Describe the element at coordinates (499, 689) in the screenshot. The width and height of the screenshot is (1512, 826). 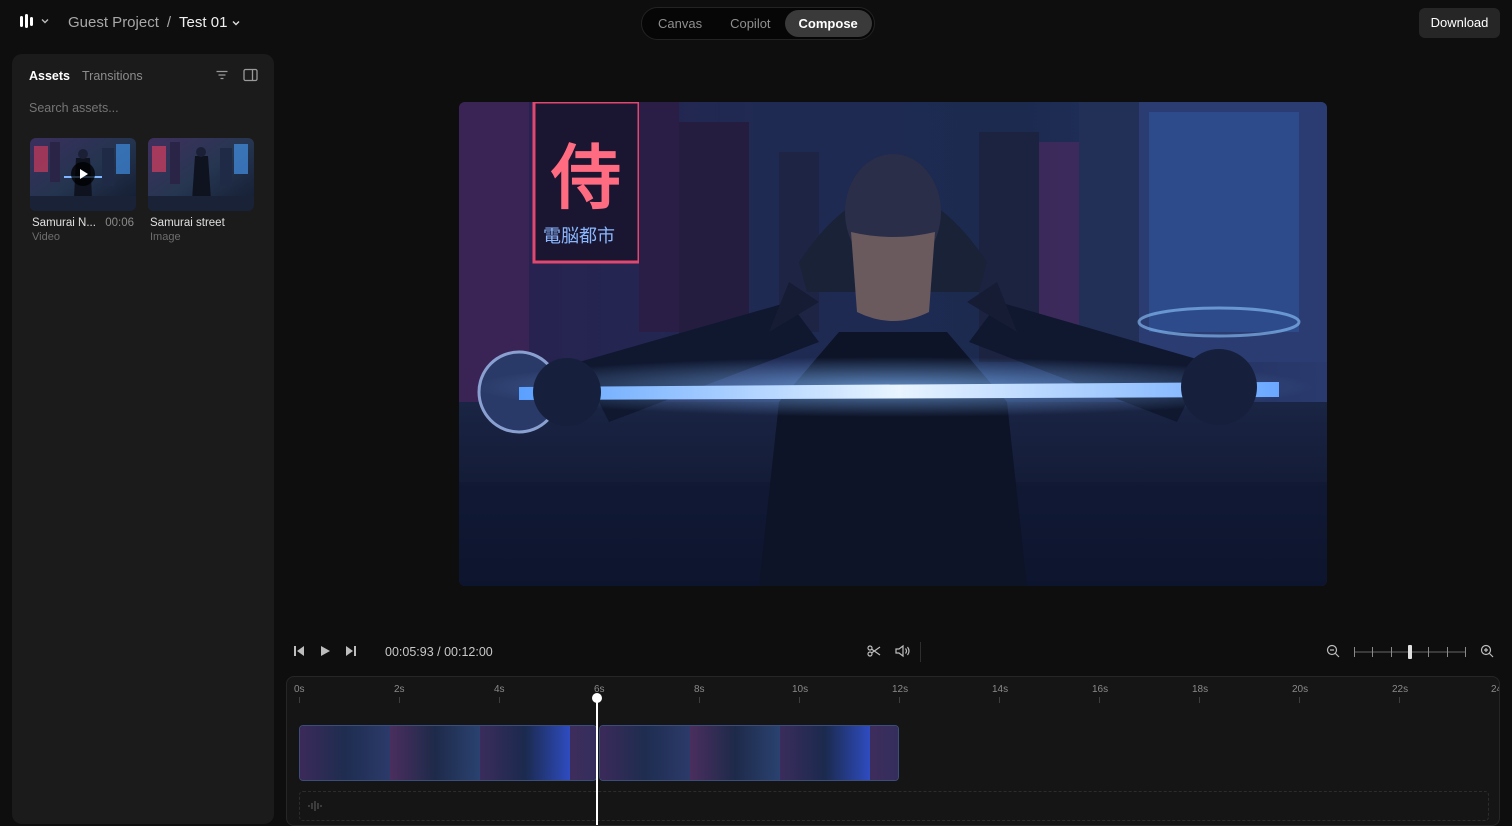
I see `ruler-label: 4s` at that location.